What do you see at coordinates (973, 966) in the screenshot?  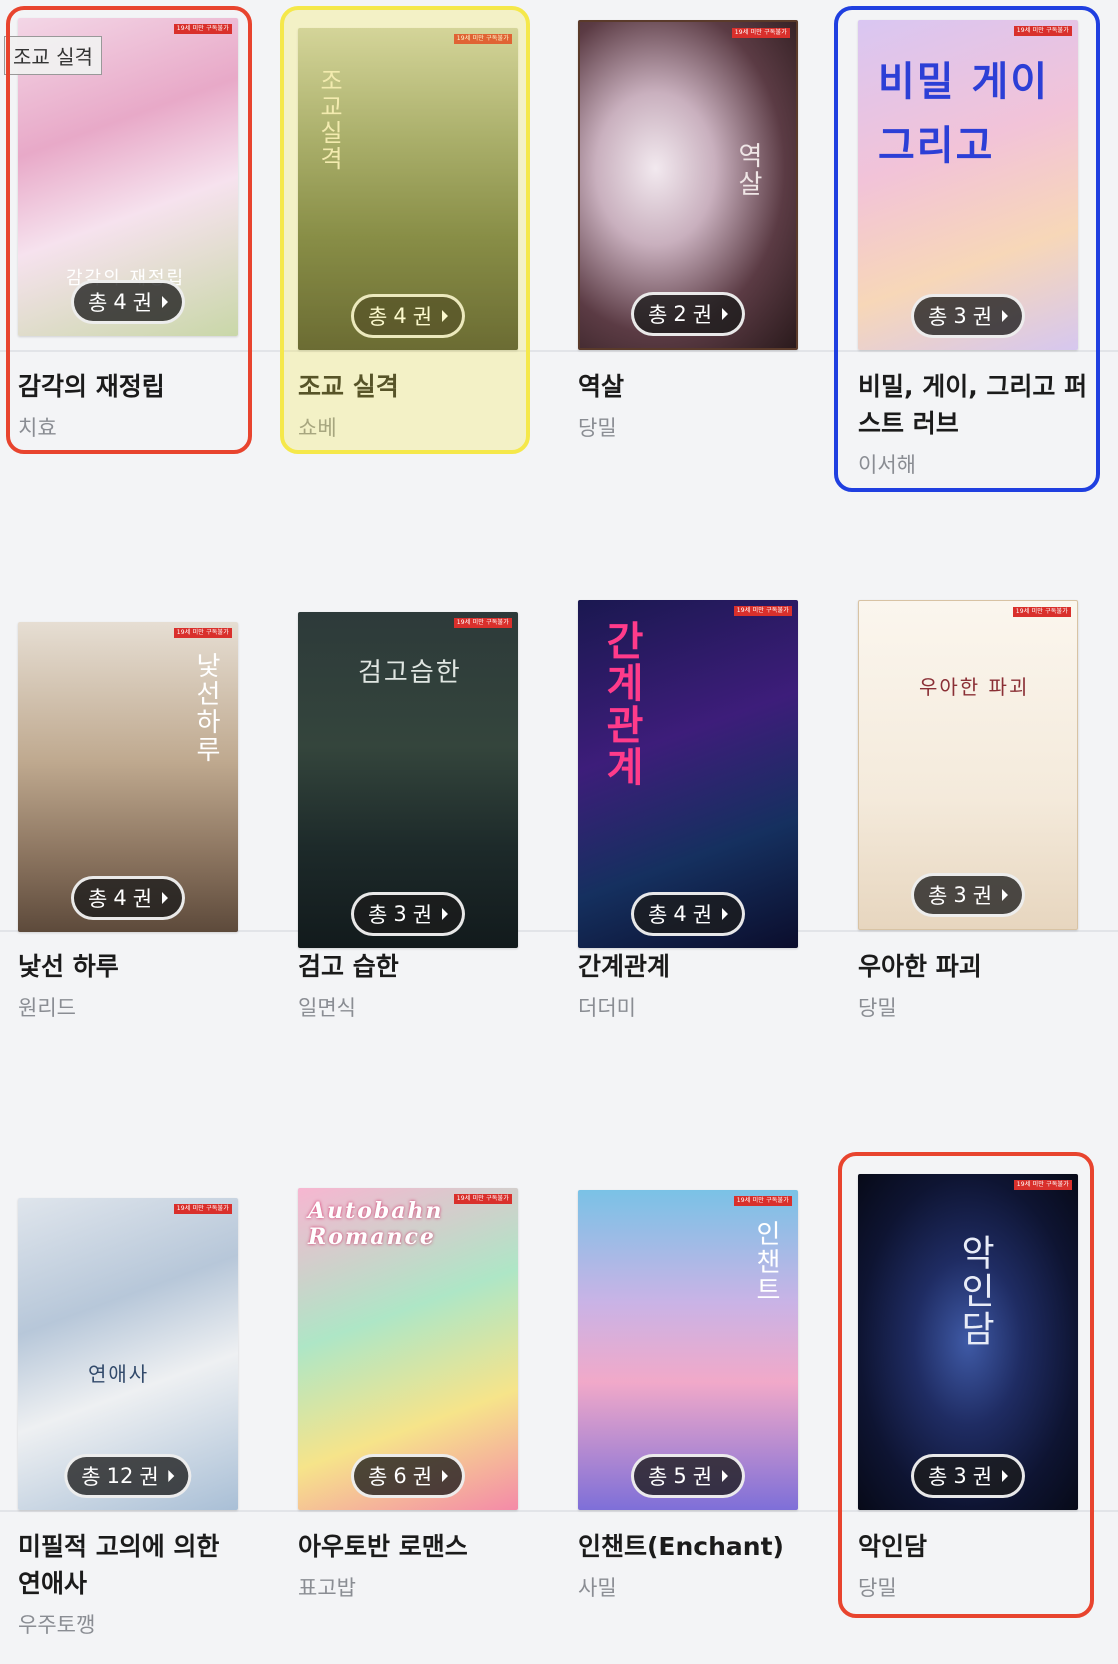 I see `book-title: 우아한 파괴` at bounding box center [973, 966].